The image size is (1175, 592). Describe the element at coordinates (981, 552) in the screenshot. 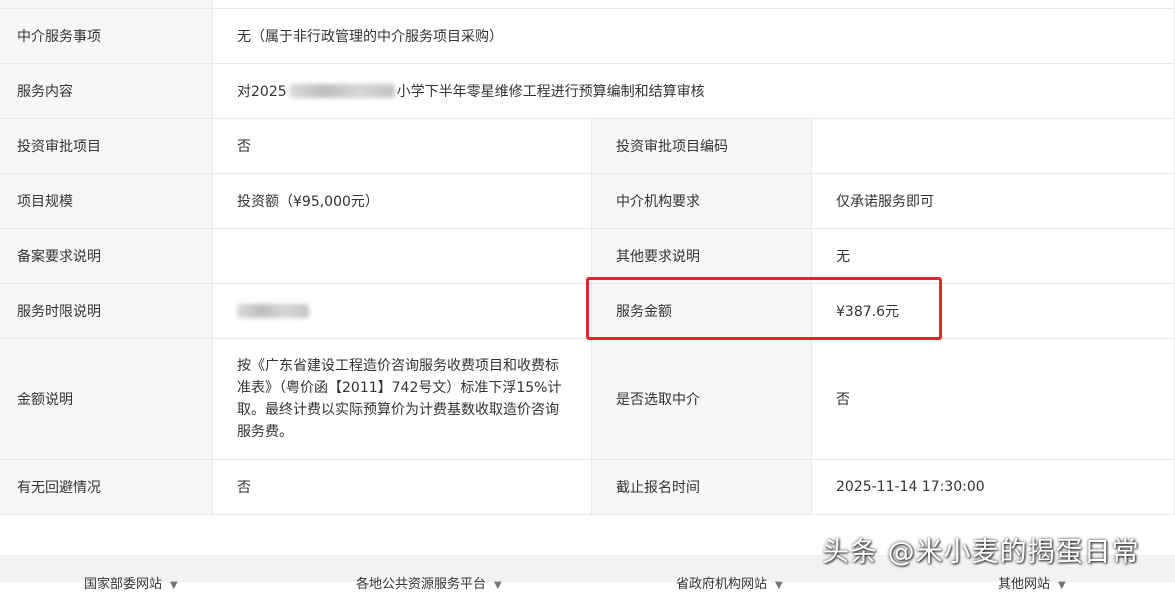

I see `watermark: 头条 @米小麦的揭蛋日常` at that location.